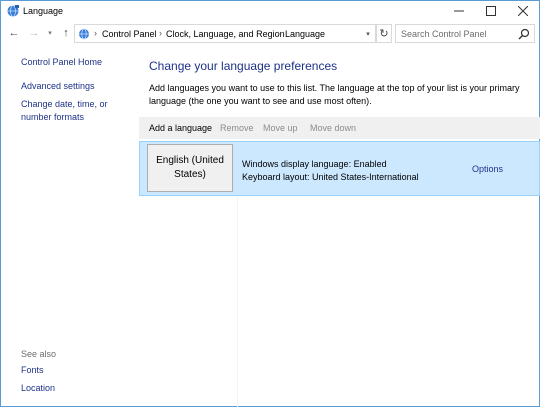 The width and height of the screenshot is (540, 407). I want to click on recent-locations-button: ▾, so click(50, 33).